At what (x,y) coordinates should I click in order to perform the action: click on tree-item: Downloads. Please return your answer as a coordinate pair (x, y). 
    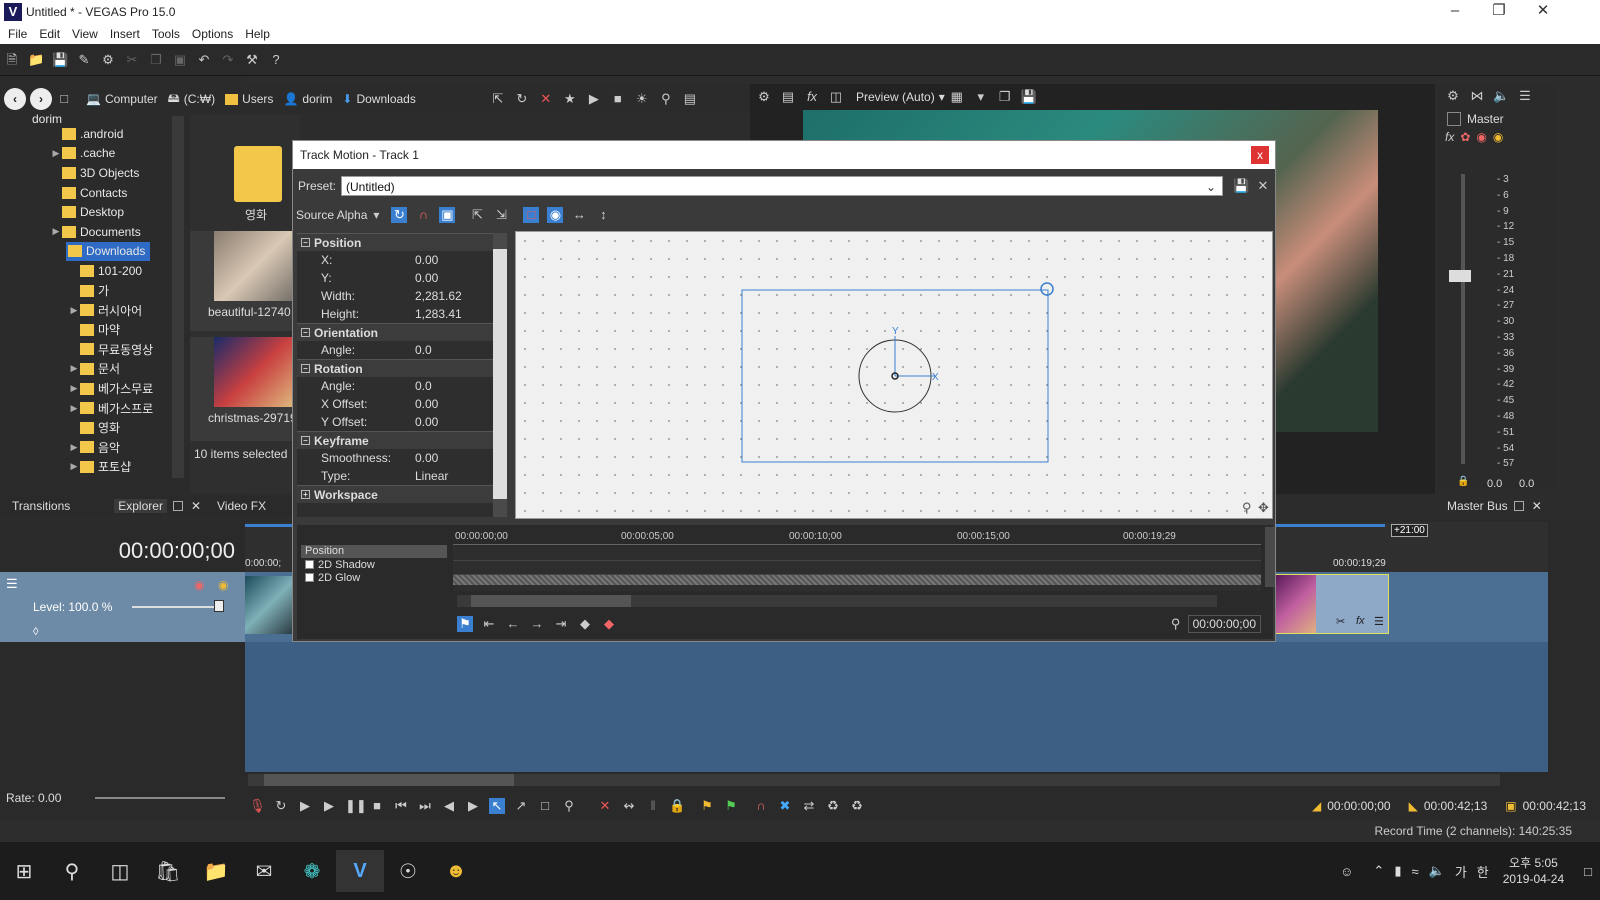
    Looking at the image, I should click on (108, 251).